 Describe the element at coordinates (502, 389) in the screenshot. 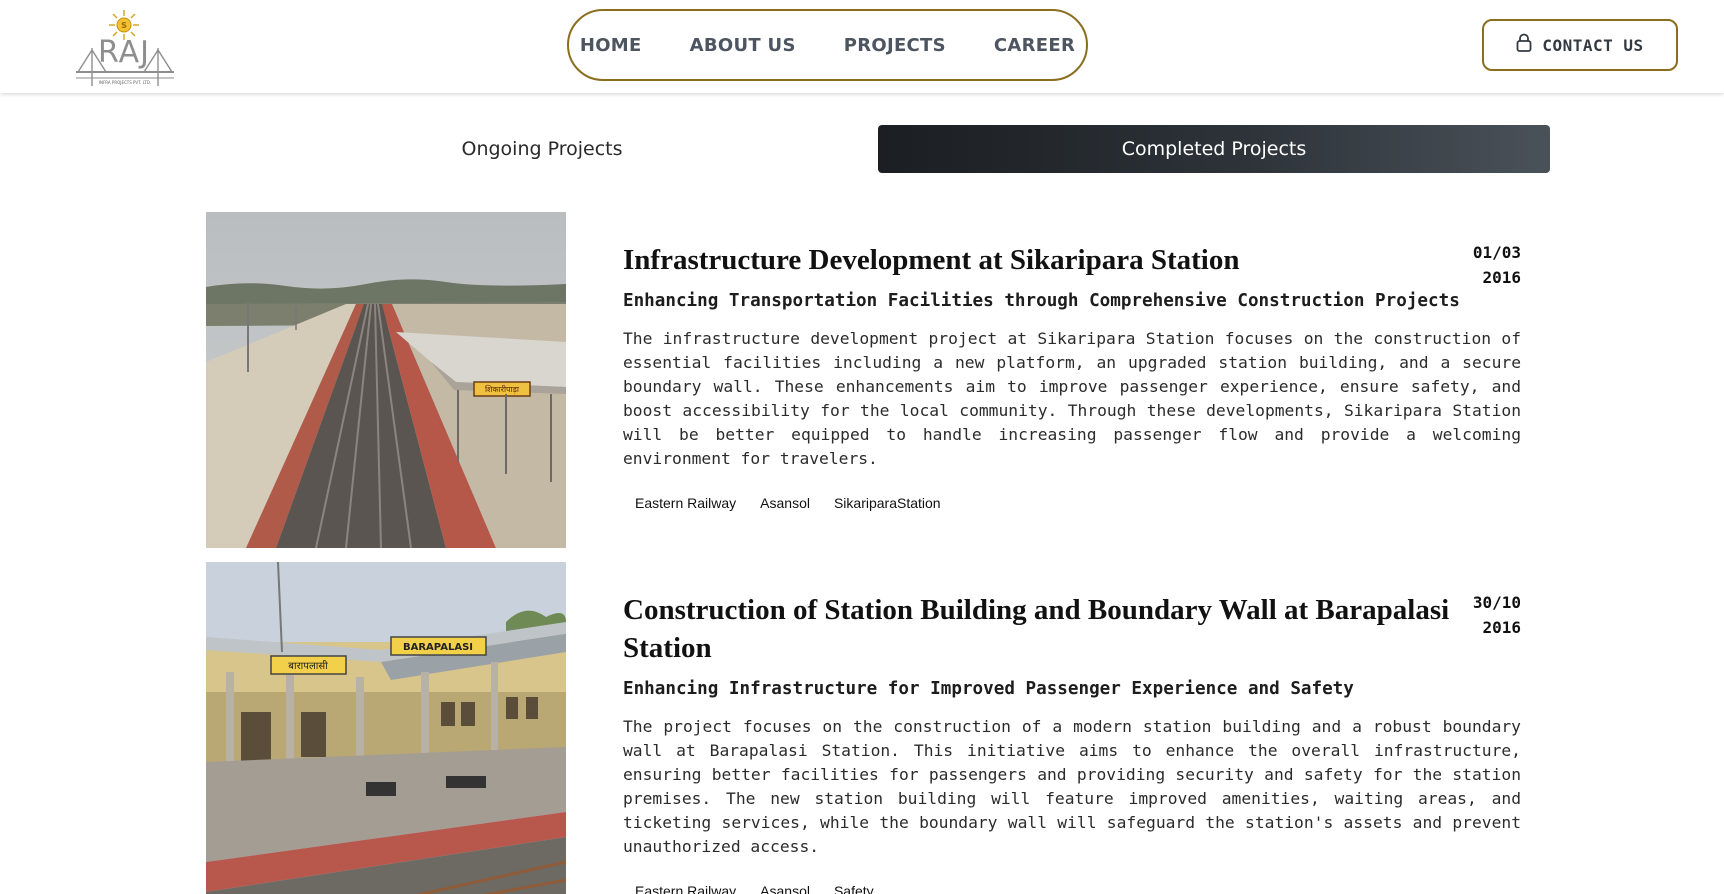

I see `station-sign-text: शिकारीपाड़ा` at that location.